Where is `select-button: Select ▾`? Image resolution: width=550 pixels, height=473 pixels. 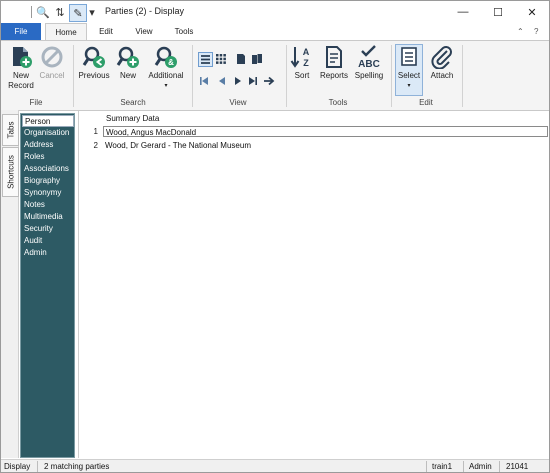 select-button: Select ▾ is located at coordinates (409, 70).